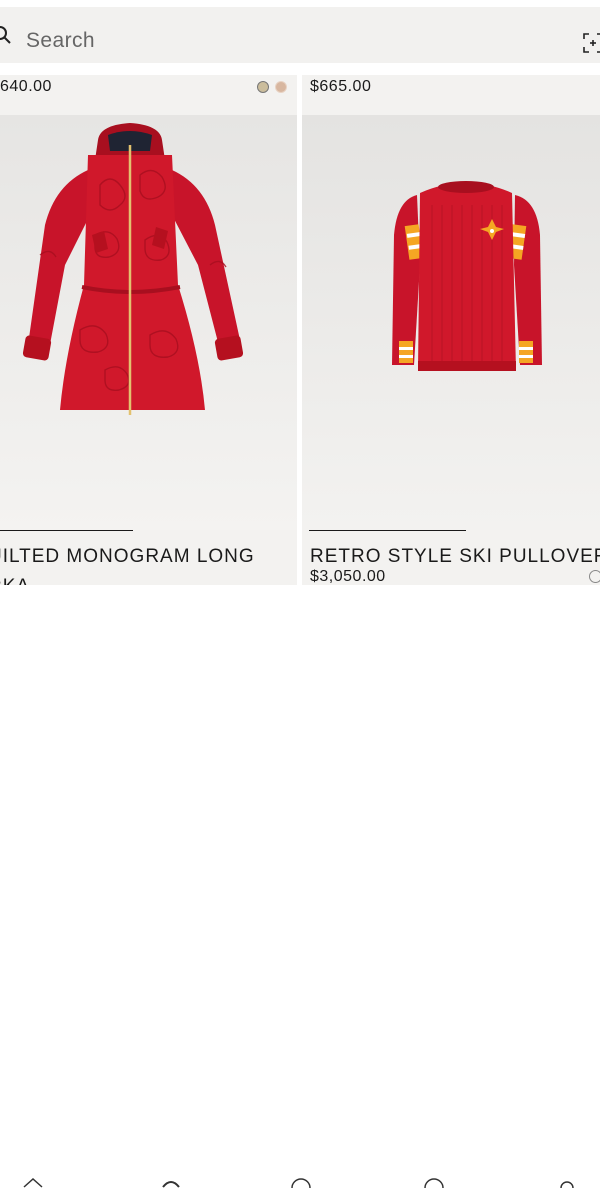 This screenshot has width=600, height=1188. I want to click on account-icon, so click(567, 1183).